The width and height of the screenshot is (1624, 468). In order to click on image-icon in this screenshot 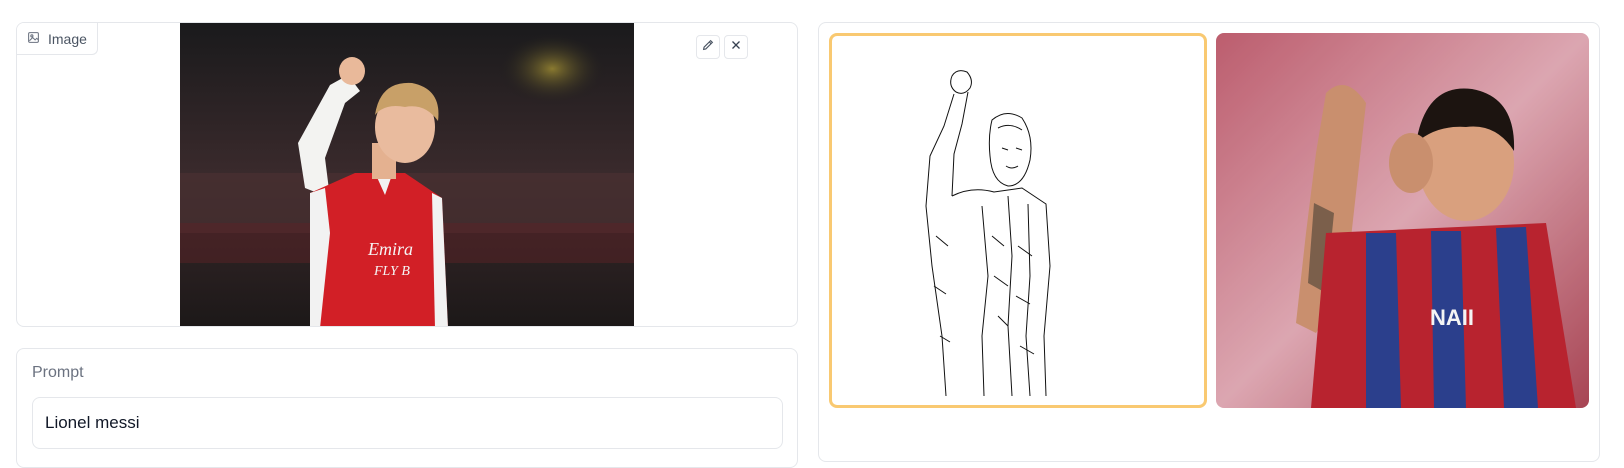, I will do `click(33, 39)`.